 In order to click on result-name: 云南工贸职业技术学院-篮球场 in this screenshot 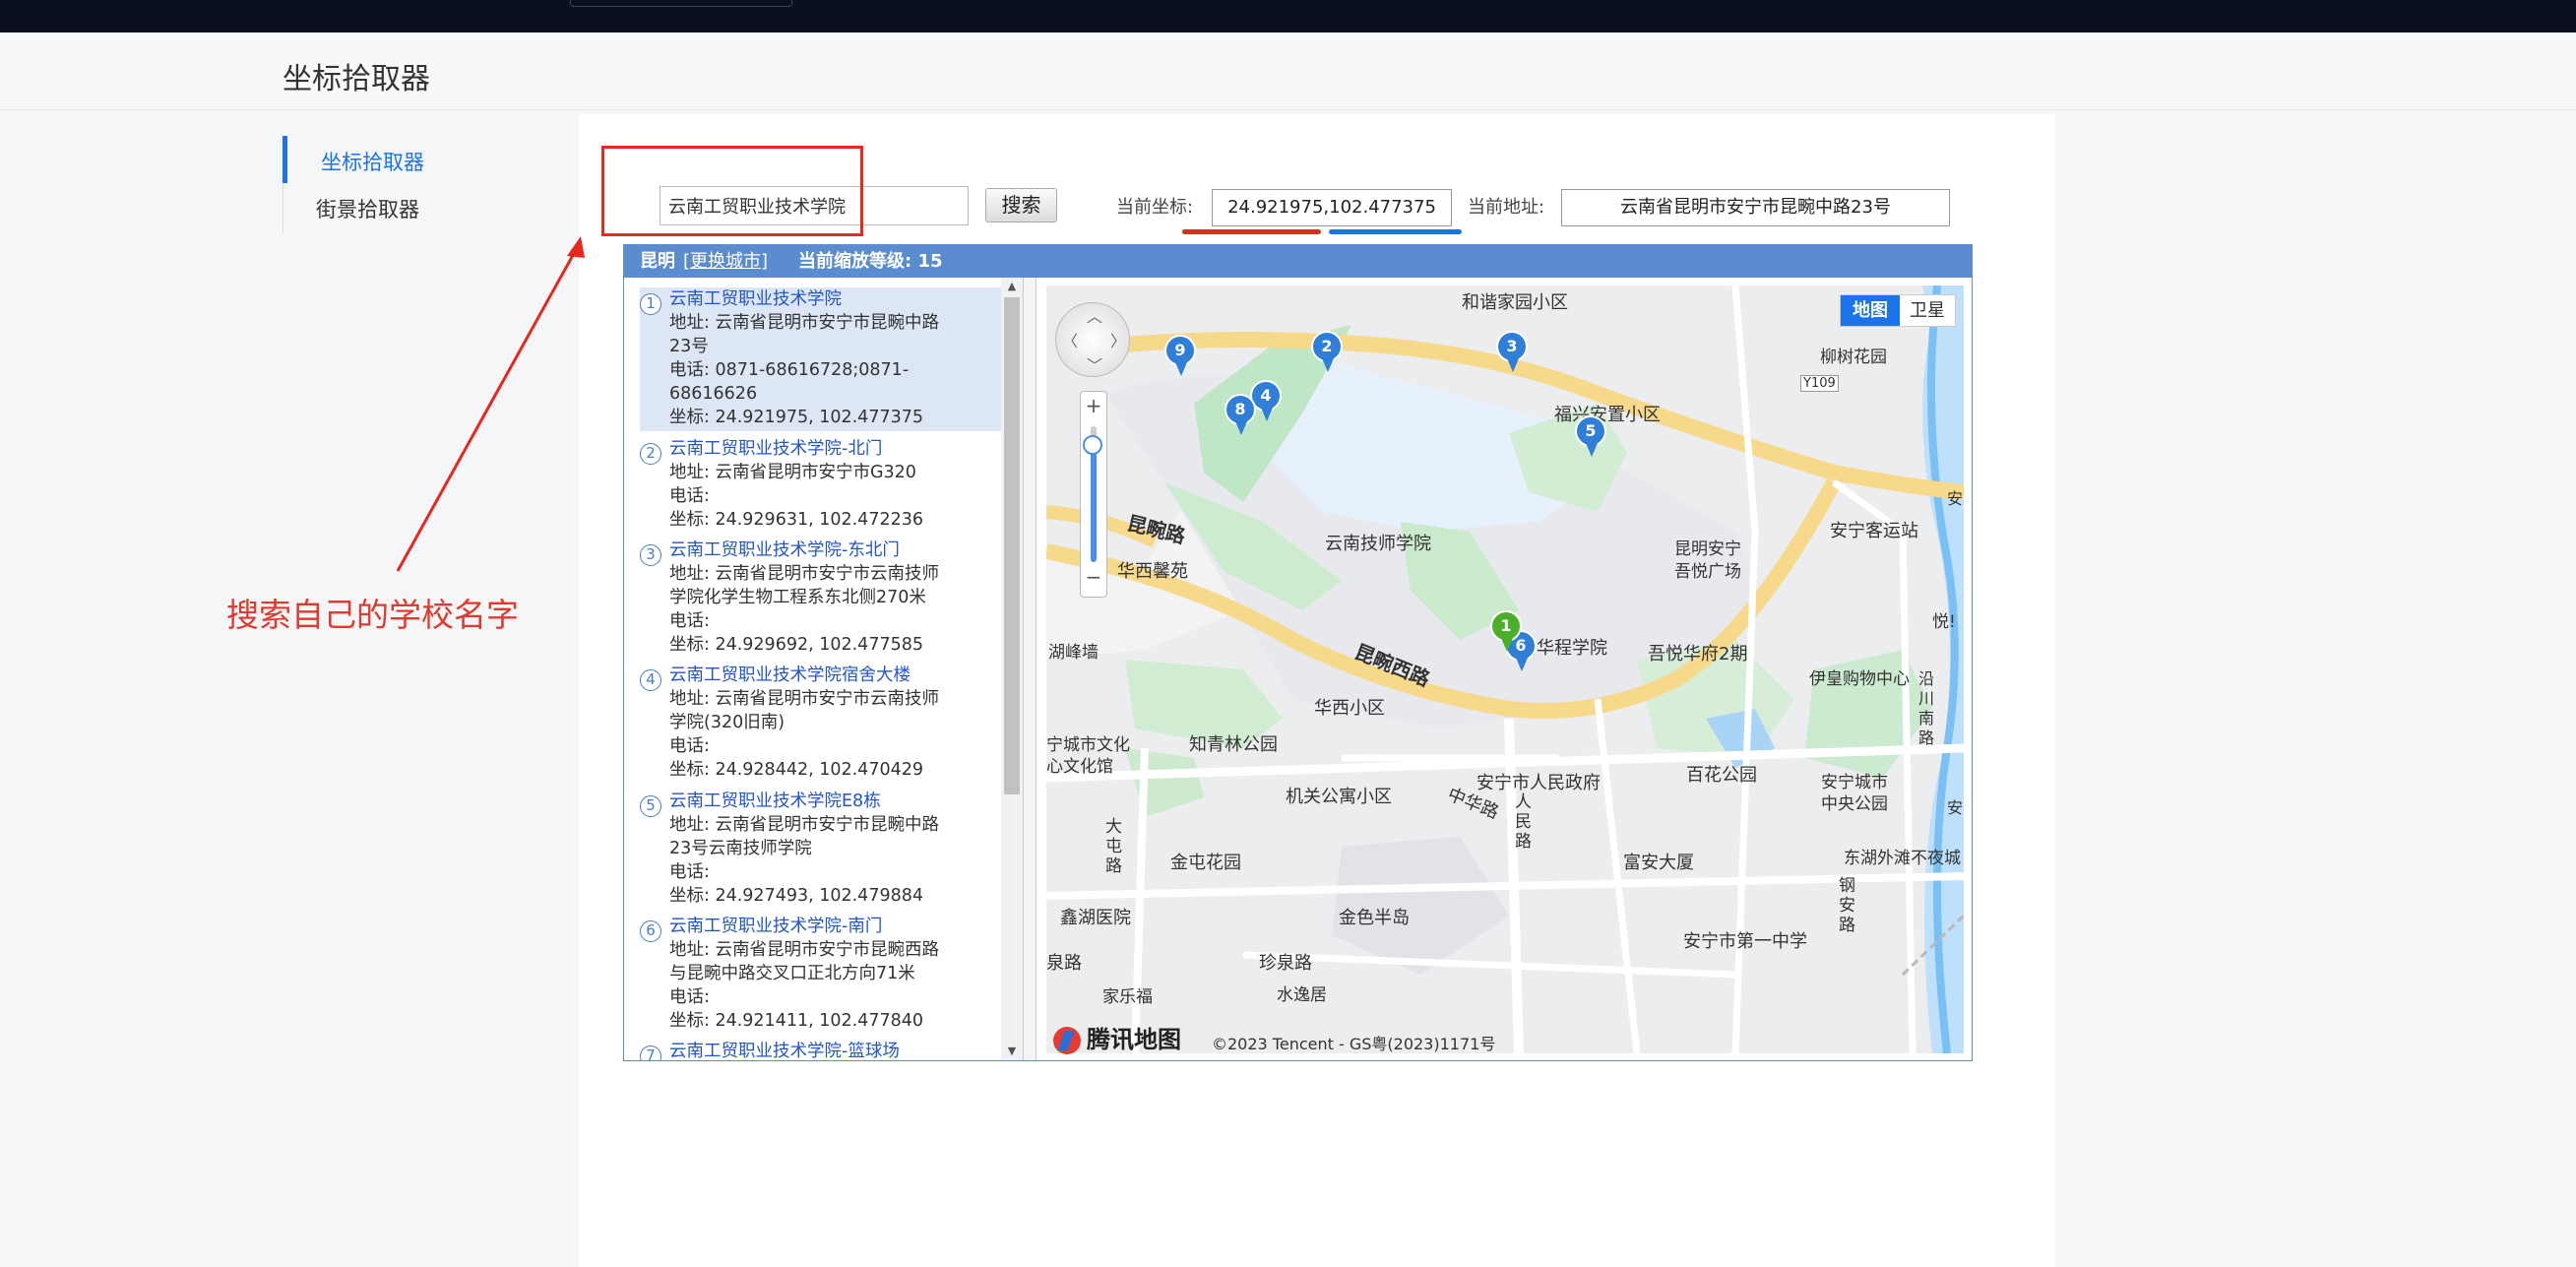, I will do `click(837, 1050)`.